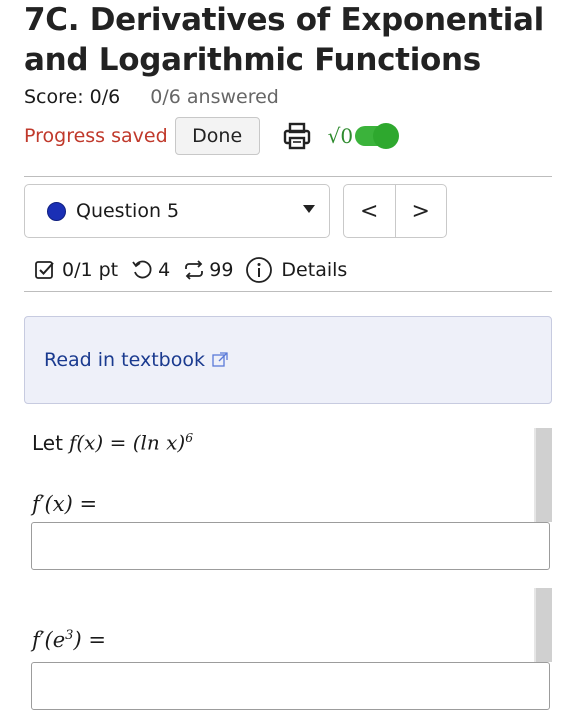 Image resolution: width=576 pixels, height=710 pixels. Describe the element at coordinates (221, 270) in the screenshot. I see `retries-text: 99` at that location.